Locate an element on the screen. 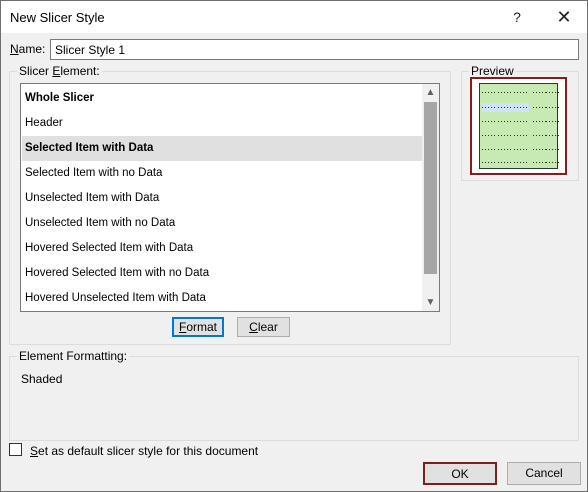 This screenshot has width=588, height=492. slicer-element-legend: Slicer Element: is located at coordinates (59, 71).